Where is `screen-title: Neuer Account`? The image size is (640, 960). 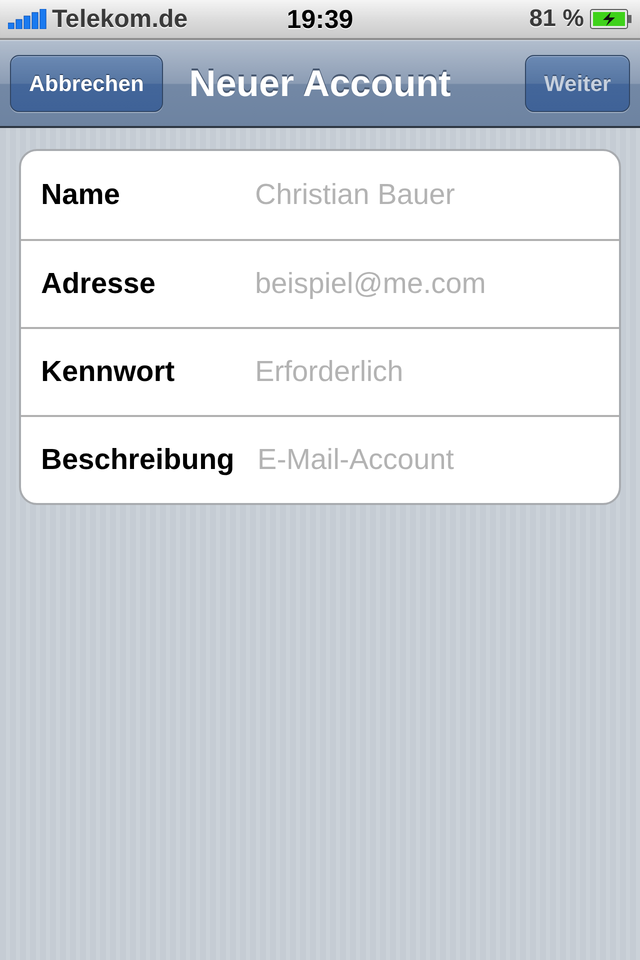
screen-title: Neuer Account is located at coordinates (320, 83).